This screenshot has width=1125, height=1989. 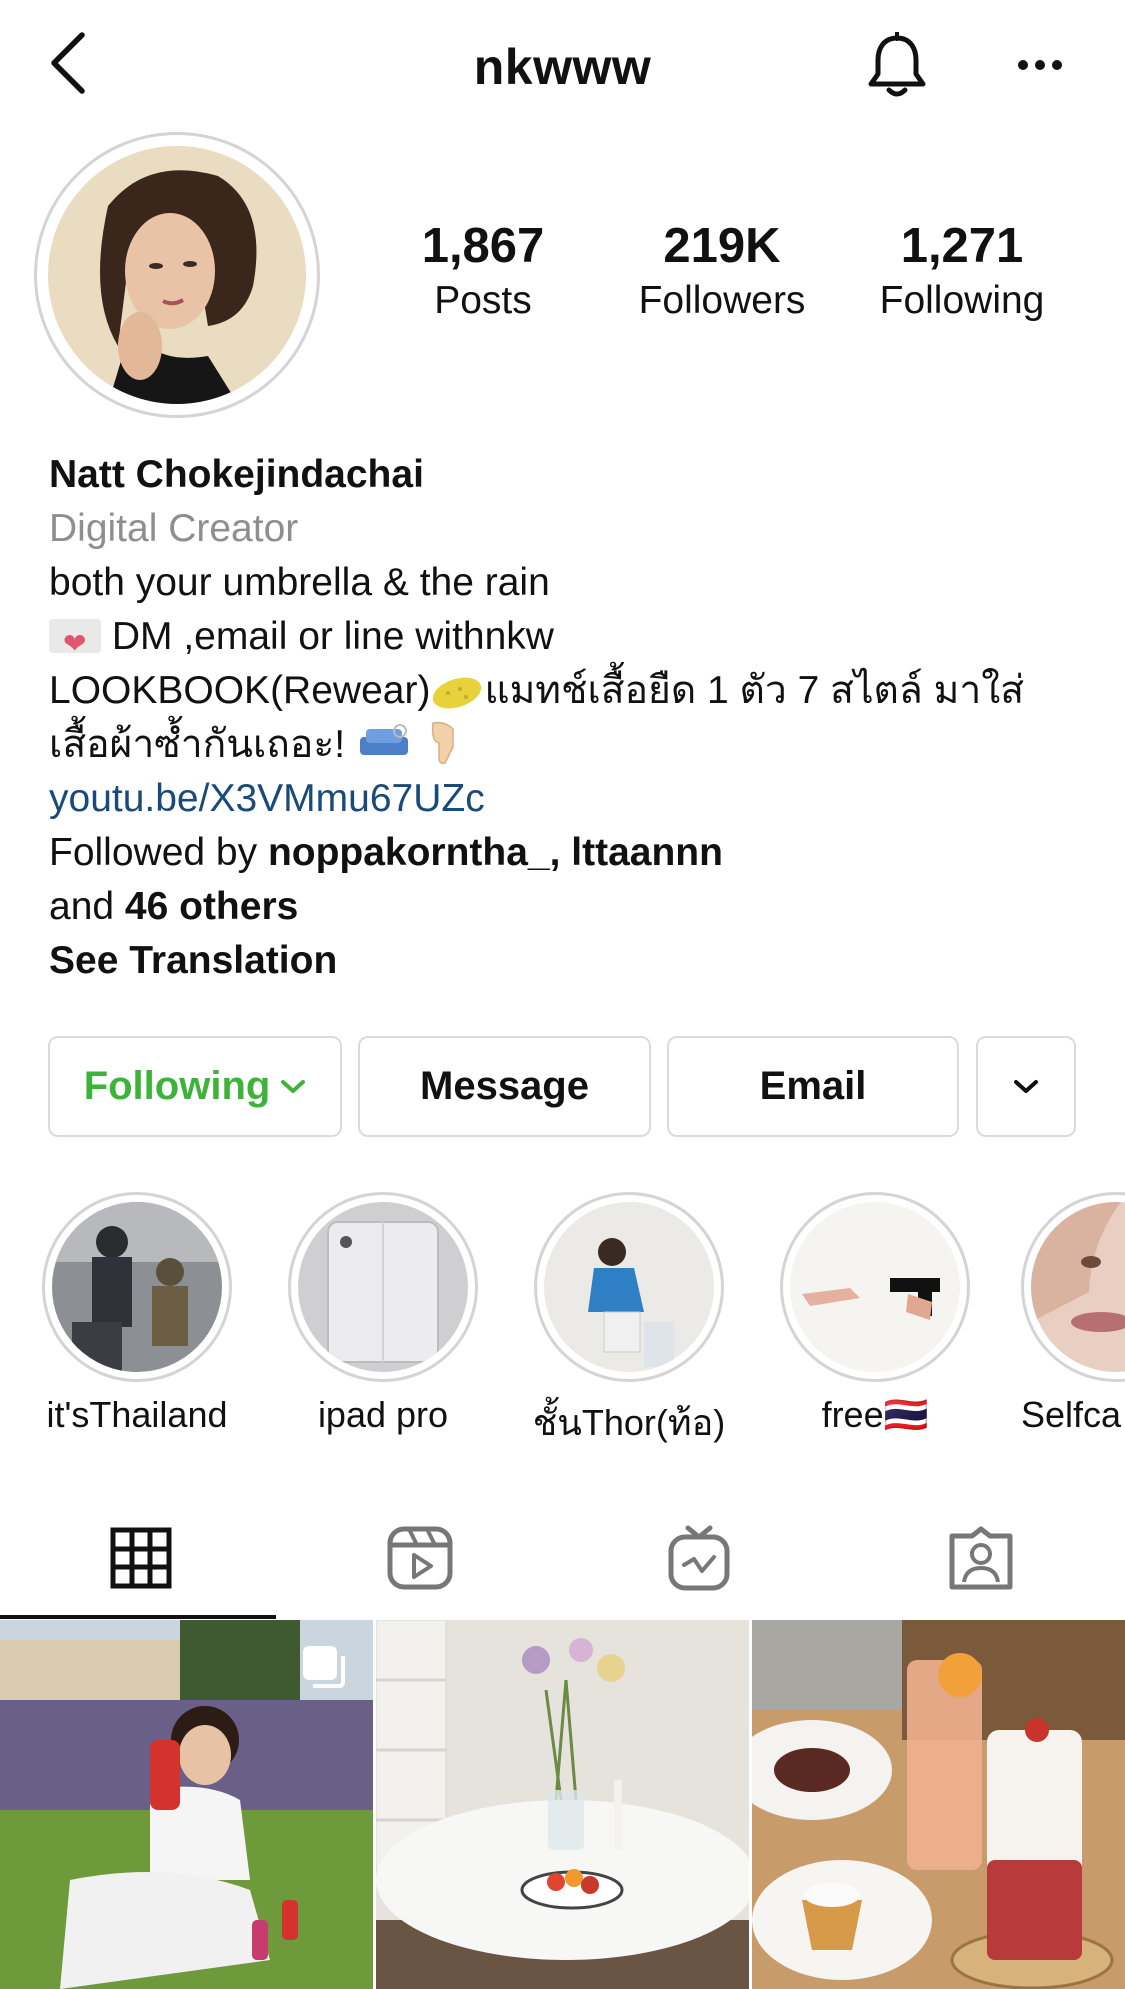 I want to click on following-button-label: Following, so click(x=177, y=1086).